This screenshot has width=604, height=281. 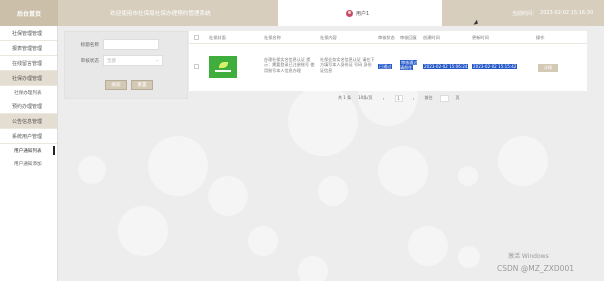 What do you see at coordinates (431, 37) in the screenshot?
I see `col-created: 创建时间` at bounding box center [431, 37].